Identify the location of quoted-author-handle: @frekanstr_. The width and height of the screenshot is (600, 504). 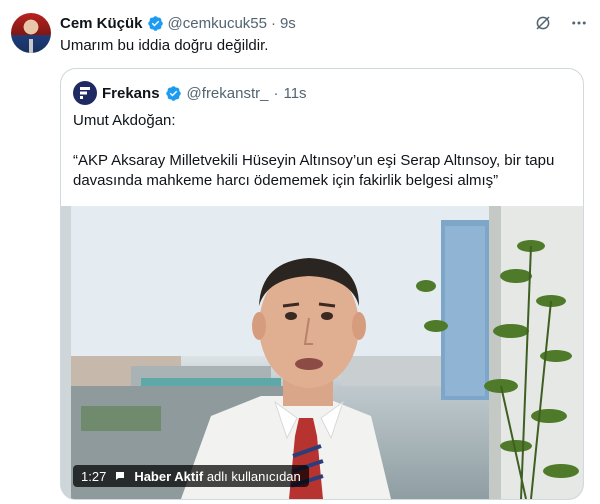
(228, 93).